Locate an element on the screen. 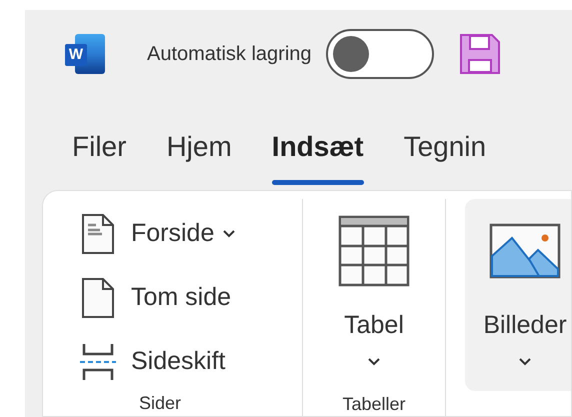  autosave-label: Automatisk lagring is located at coordinates (229, 54).